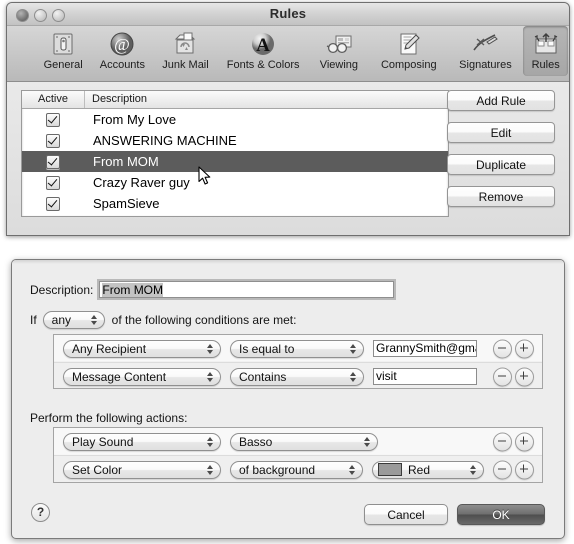 This screenshot has height=544, width=574. I want to click on column-header-description: Description, so click(266, 99).